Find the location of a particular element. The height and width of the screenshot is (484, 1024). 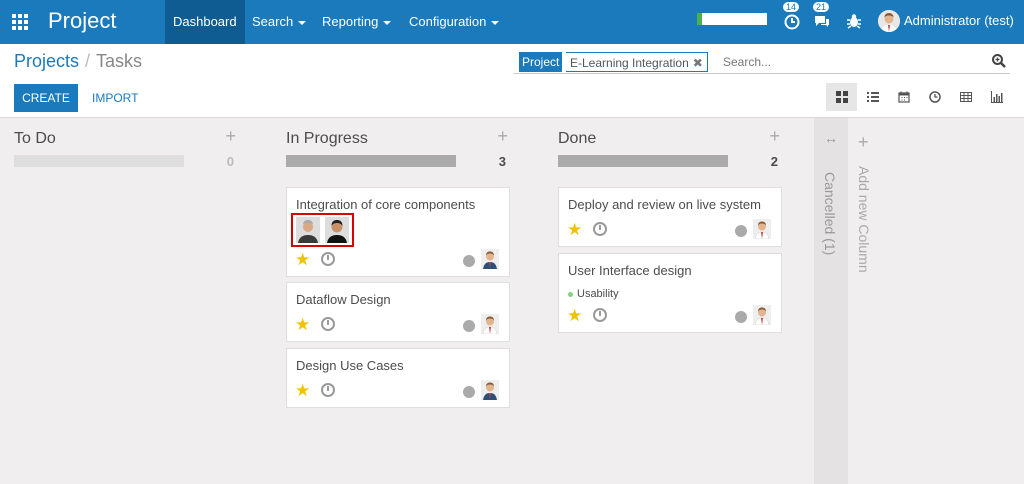

kanban-card: User Interface design Usability ★ is located at coordinates (670, 293).